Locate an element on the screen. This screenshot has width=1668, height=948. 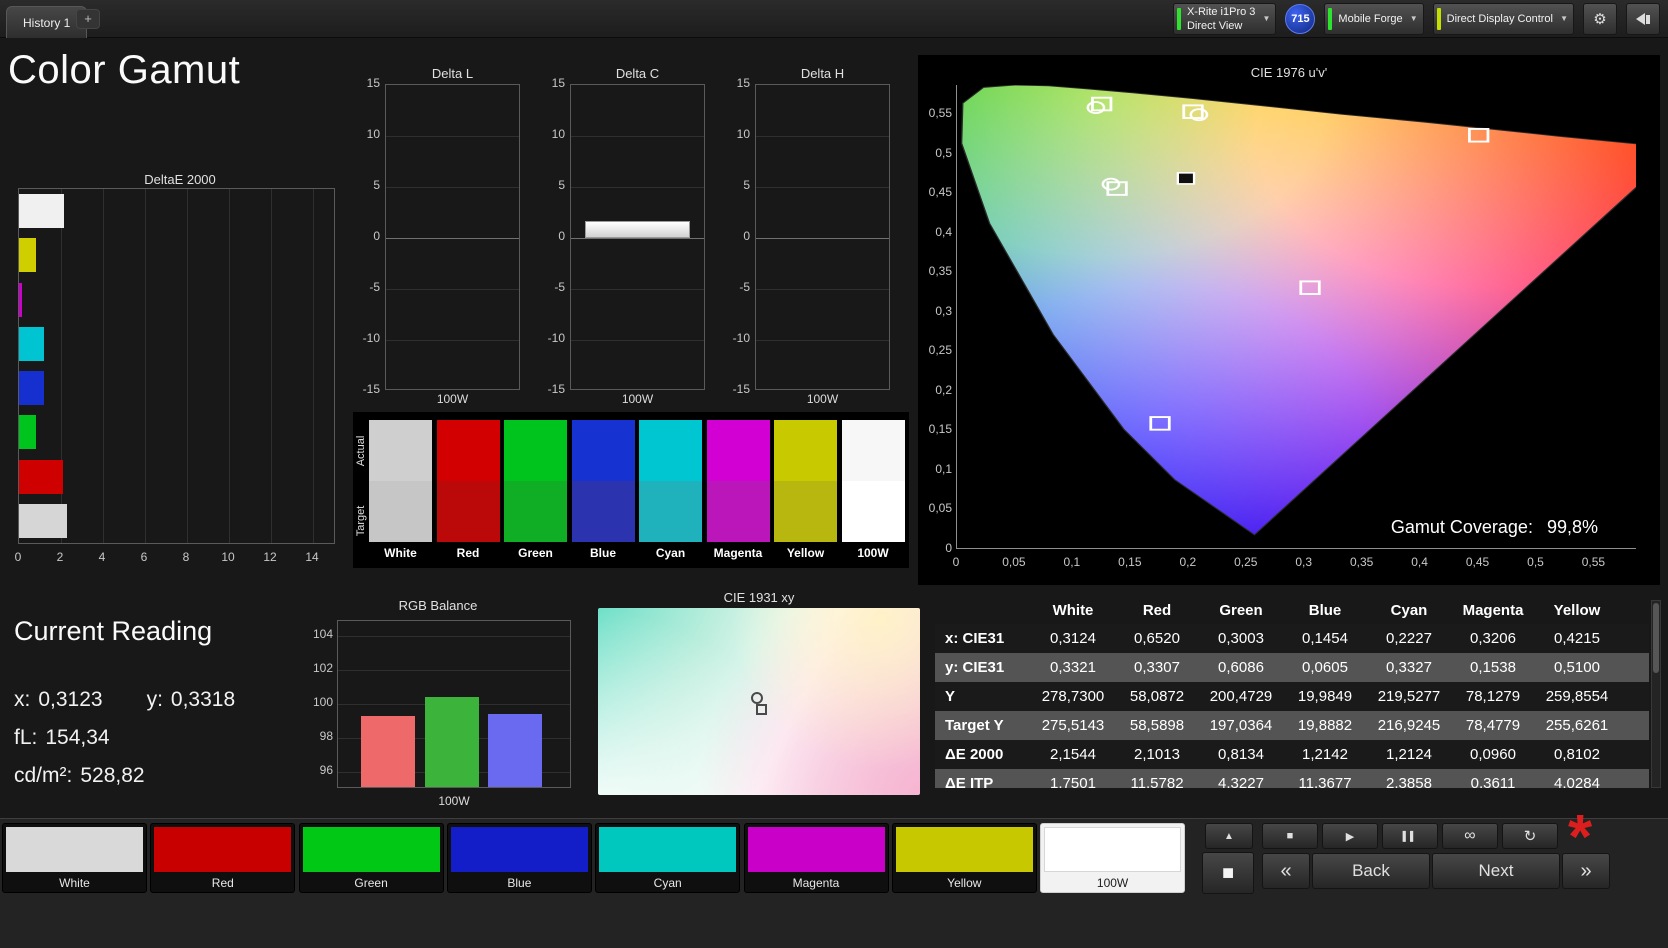
add-tab-button: + is located at coordinates (88, 19).